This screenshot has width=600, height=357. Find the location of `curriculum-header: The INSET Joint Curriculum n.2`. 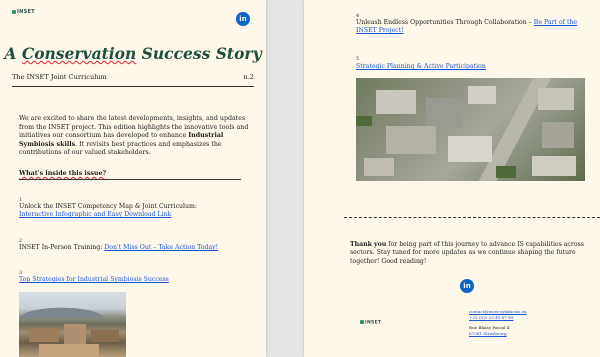

curriculum-header: The INSET Joint Curriculum n.2 is located at coordinates (133, 77).